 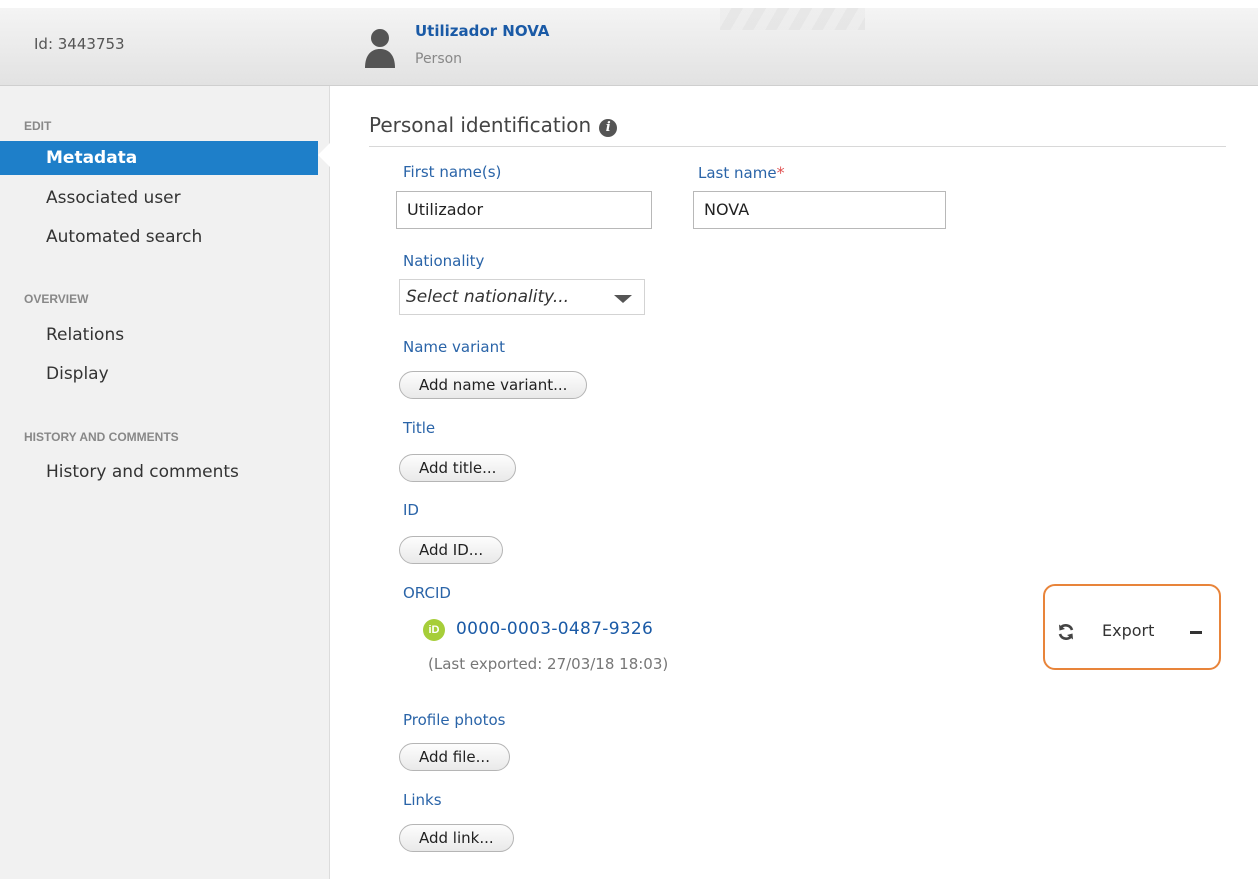 I want to click on sidebar-item-history-and-comments: History and comments, so click(x=159, y=472).